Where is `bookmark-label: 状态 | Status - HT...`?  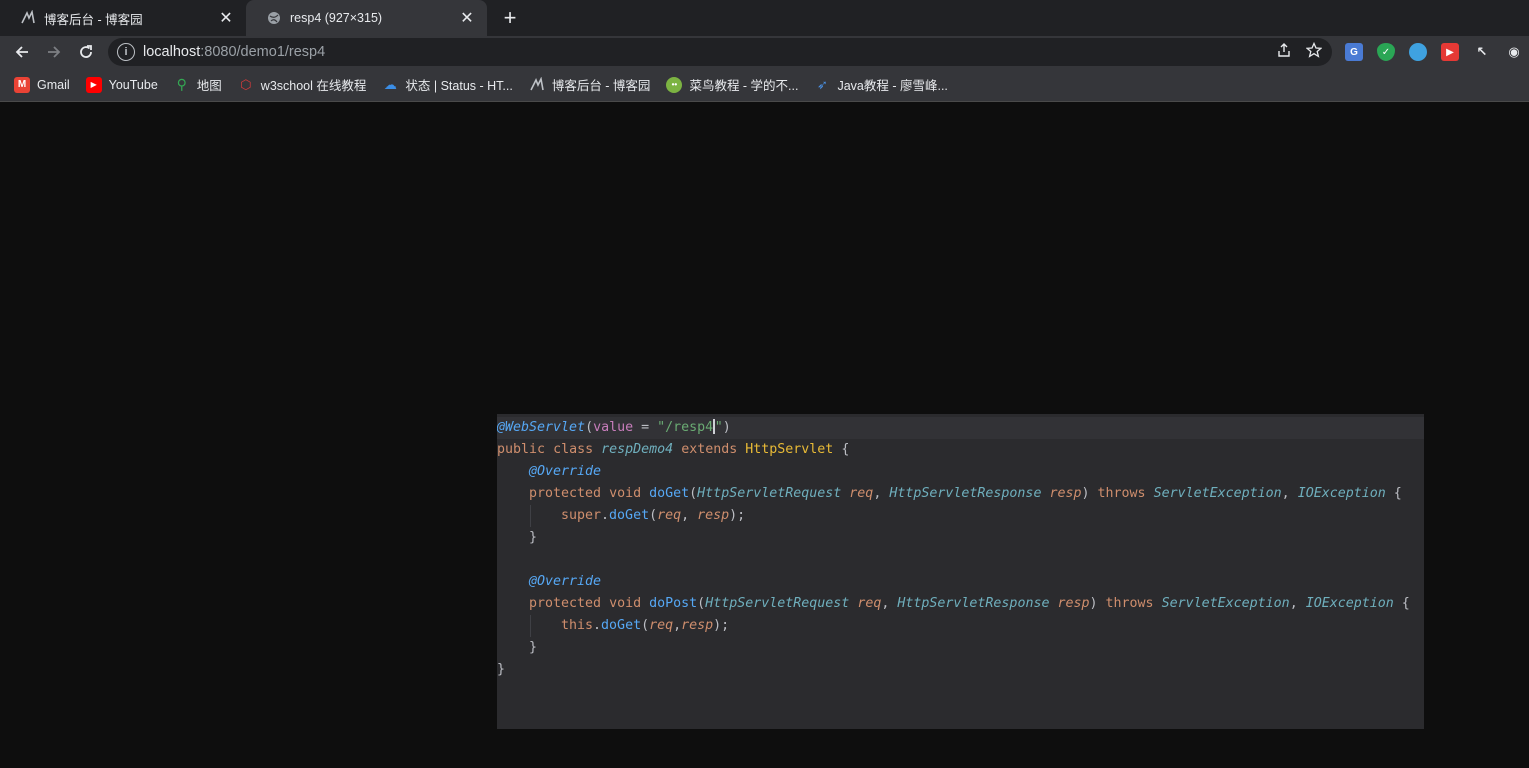 bookmark-label: 状态 | Status - HT... is located at coordinates (459, 86).